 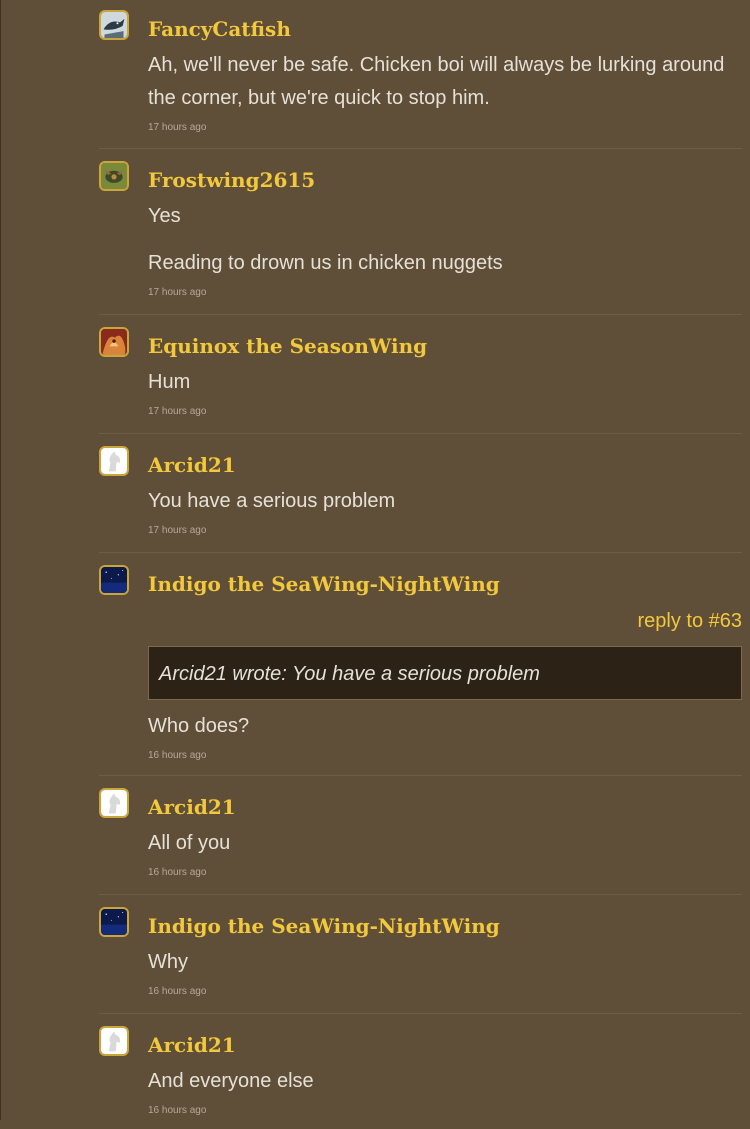 I want to click on comment-text: You have a serious problem, so click(x=272, y=501).